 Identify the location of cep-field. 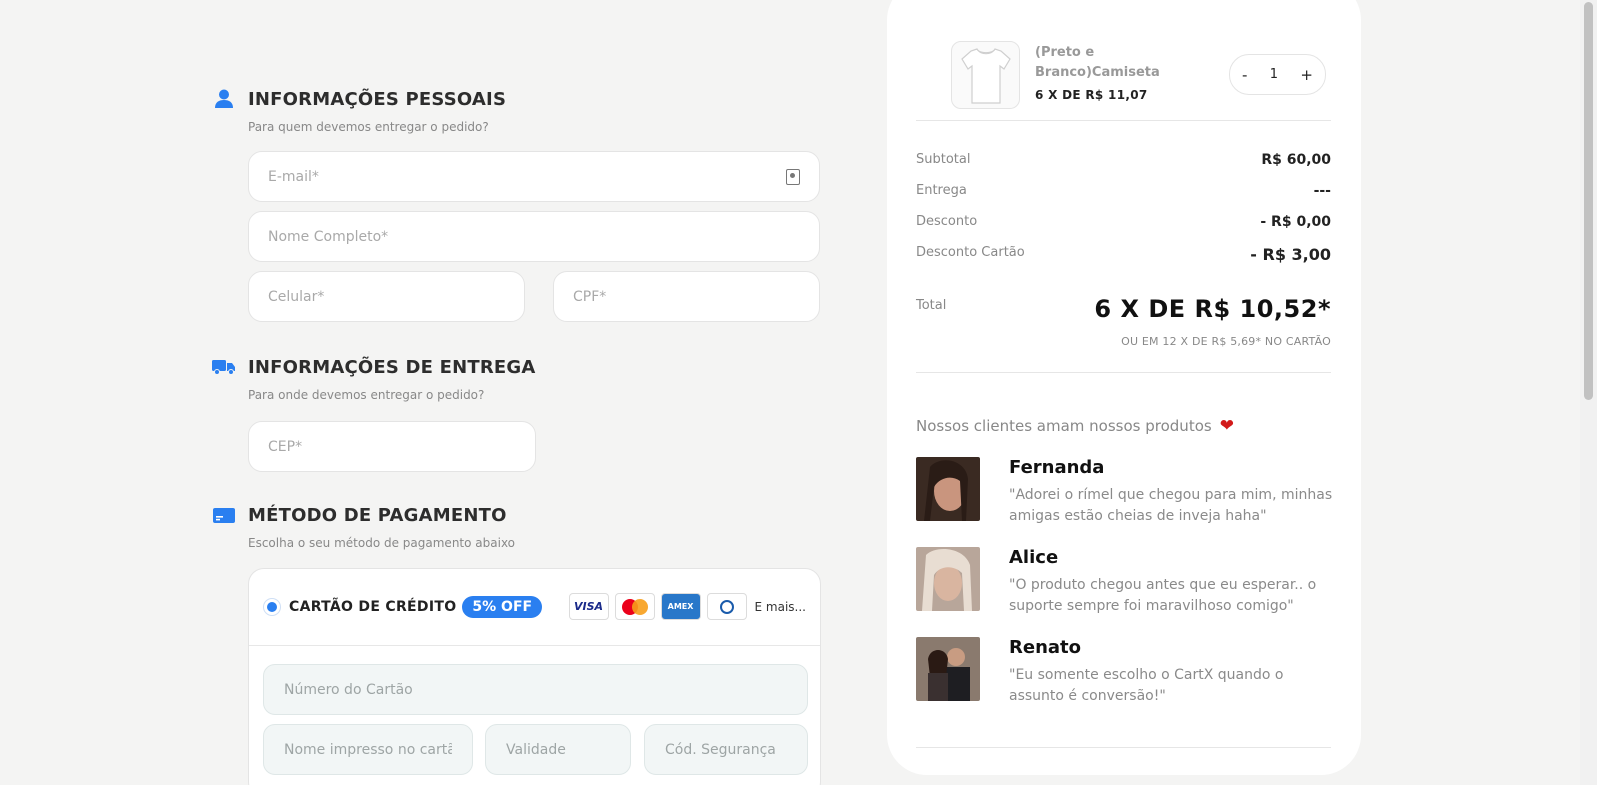
(392, 446).